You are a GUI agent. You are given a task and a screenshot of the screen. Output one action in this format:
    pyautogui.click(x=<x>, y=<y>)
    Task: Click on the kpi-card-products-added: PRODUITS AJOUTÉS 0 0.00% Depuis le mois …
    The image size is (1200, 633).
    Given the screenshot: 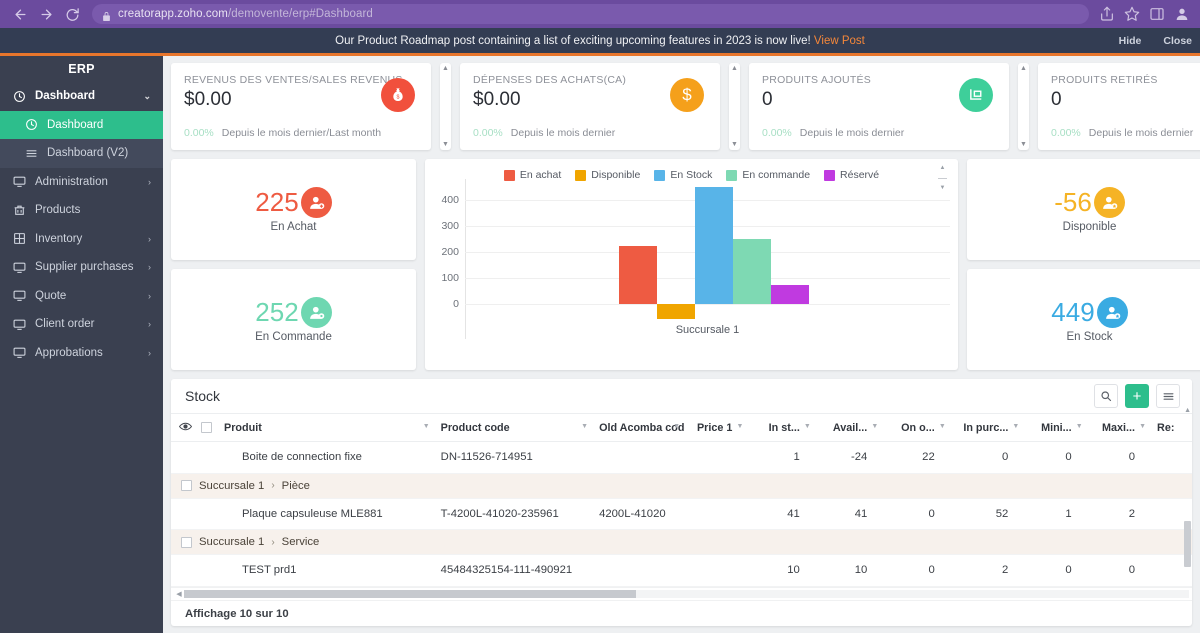 What is the action you would take?
    pyautogui.click(x=879, y=106)
    